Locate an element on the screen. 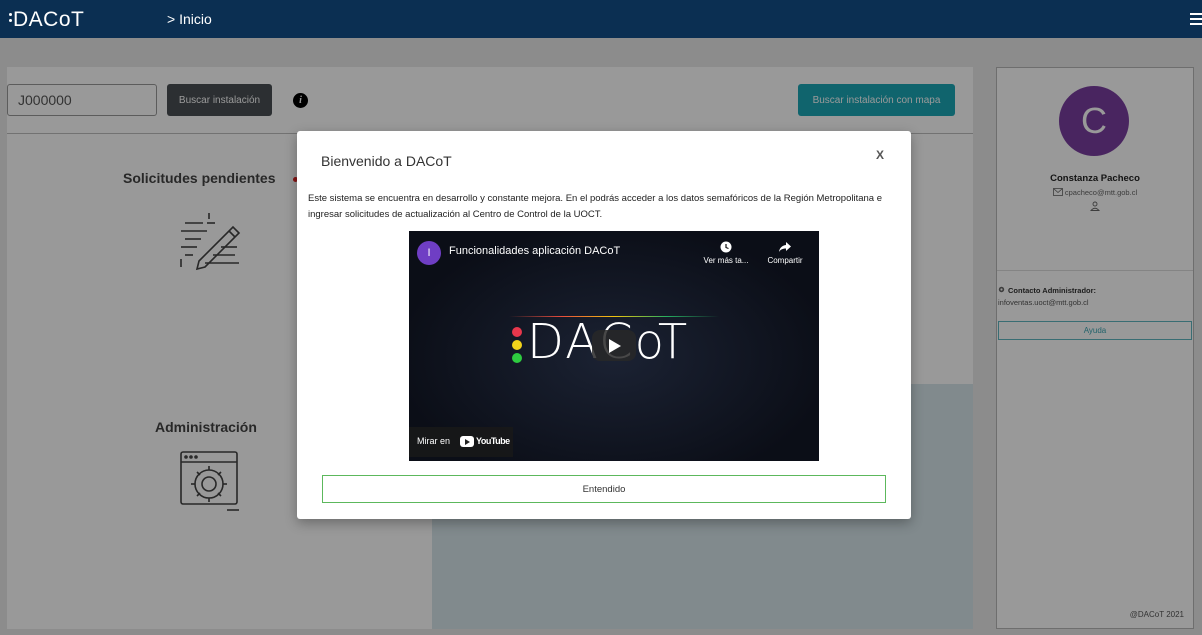 The width and height of the screenshot is (1202, 635). breadcrumb: > Inicio is located at coordinates (189, 19).